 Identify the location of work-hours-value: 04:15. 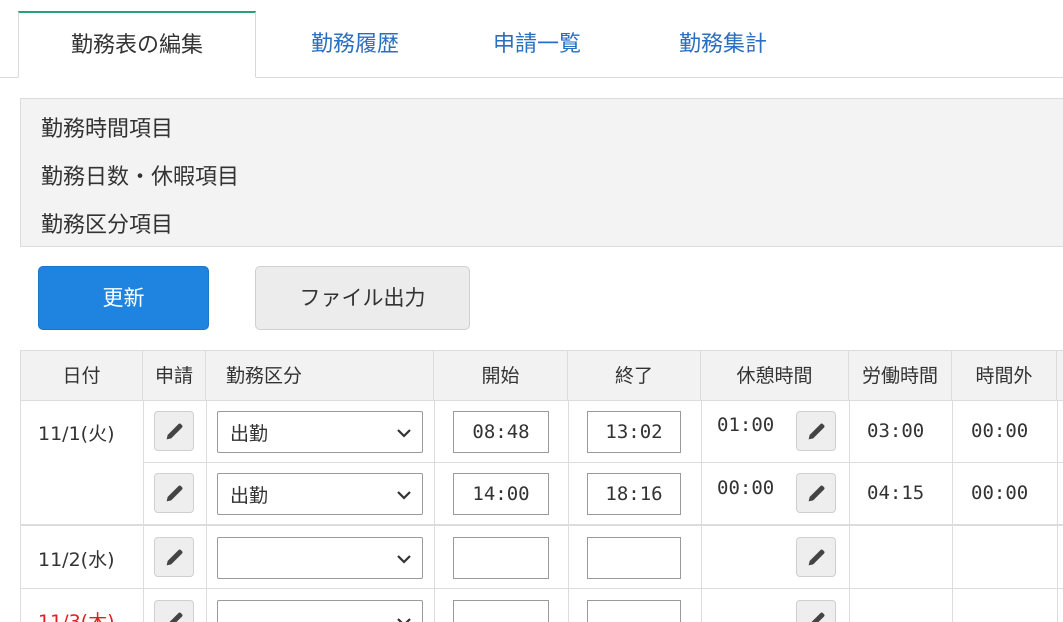
(896, 493).